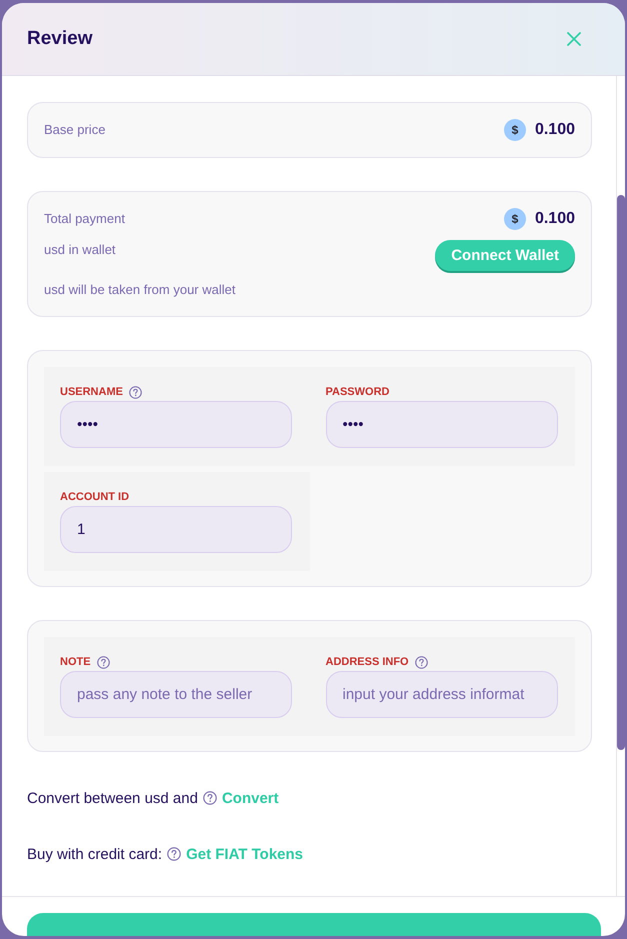  Describe the element at coordinates (574, 39) in the screenshot. I see `close-icon` at that location.